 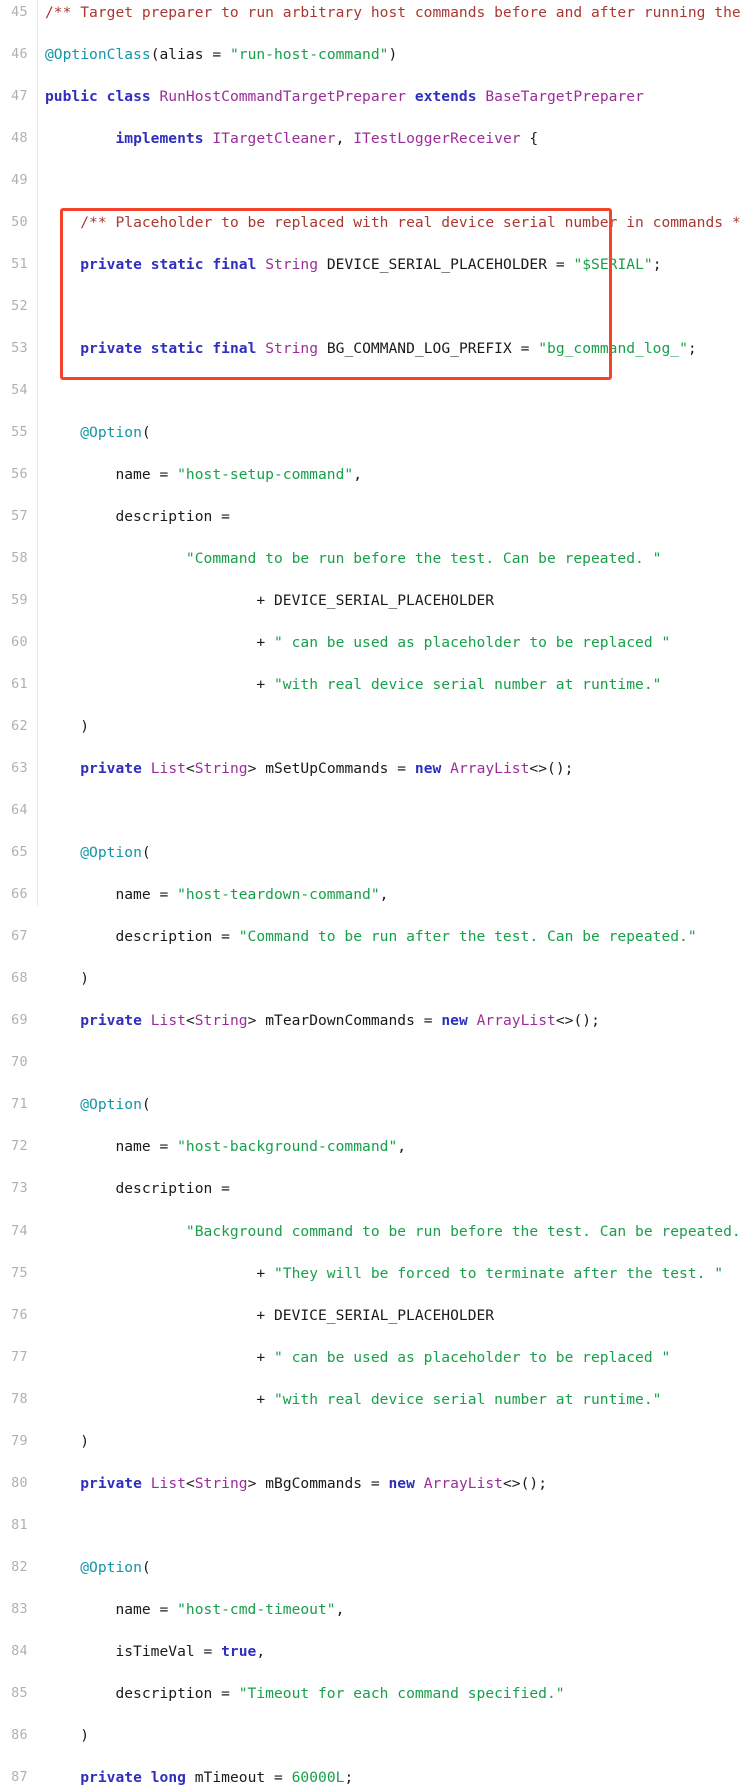 I want to click on token-str: "host-cmd-timeout", so click(x=256, y=1609).